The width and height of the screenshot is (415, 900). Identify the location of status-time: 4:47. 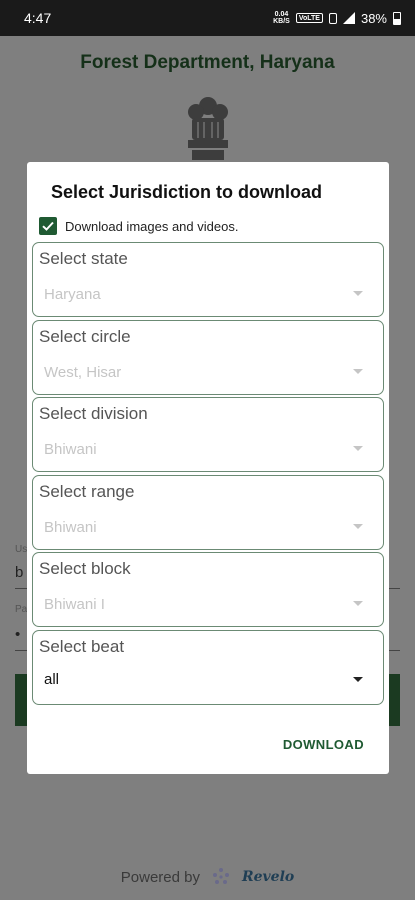
(38, 18).